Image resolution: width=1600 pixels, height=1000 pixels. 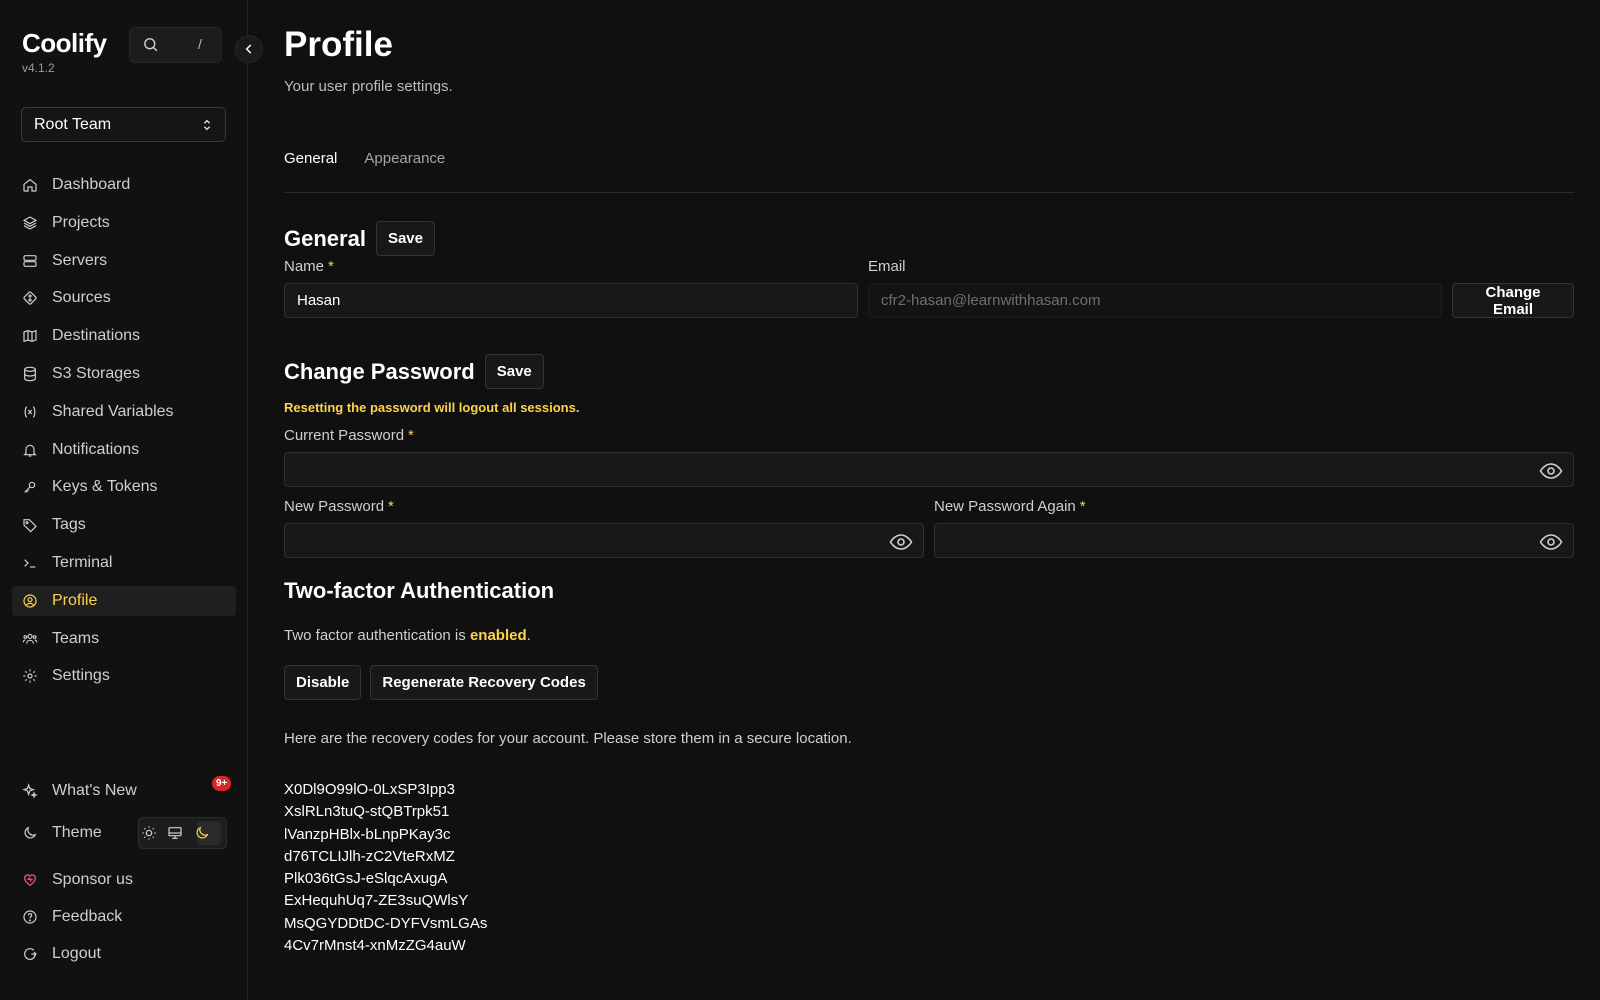 I want to click on tfa-status: enabled, so click(x=498, y=635).